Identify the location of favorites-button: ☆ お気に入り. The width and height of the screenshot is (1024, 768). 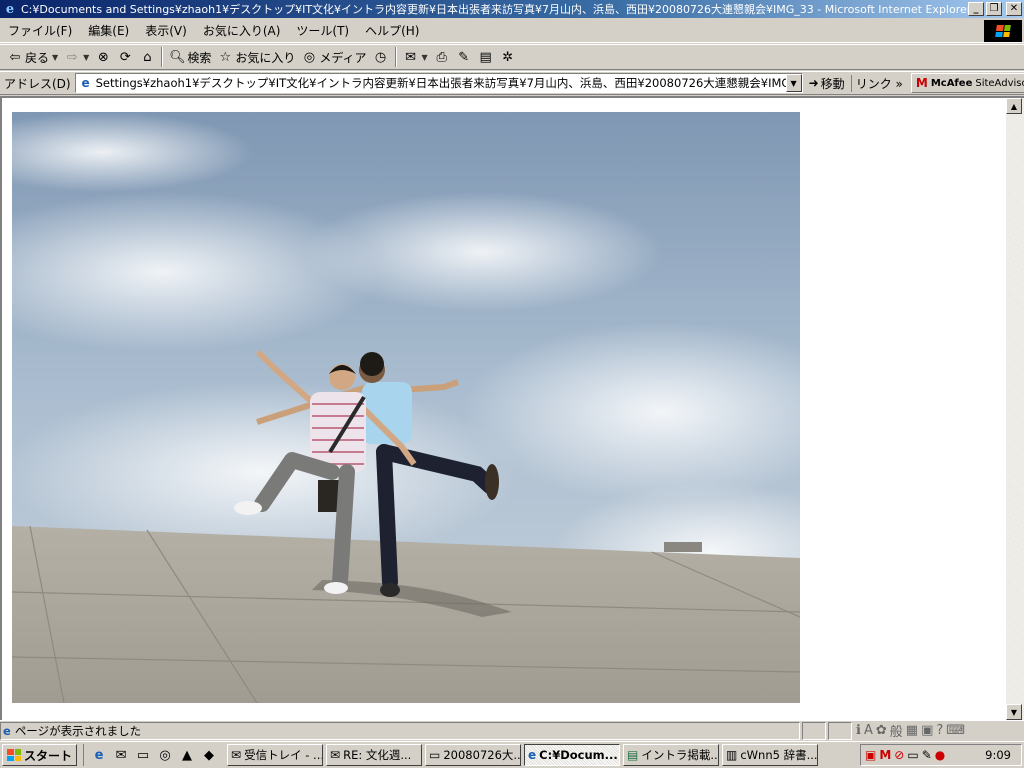
(256, 57).